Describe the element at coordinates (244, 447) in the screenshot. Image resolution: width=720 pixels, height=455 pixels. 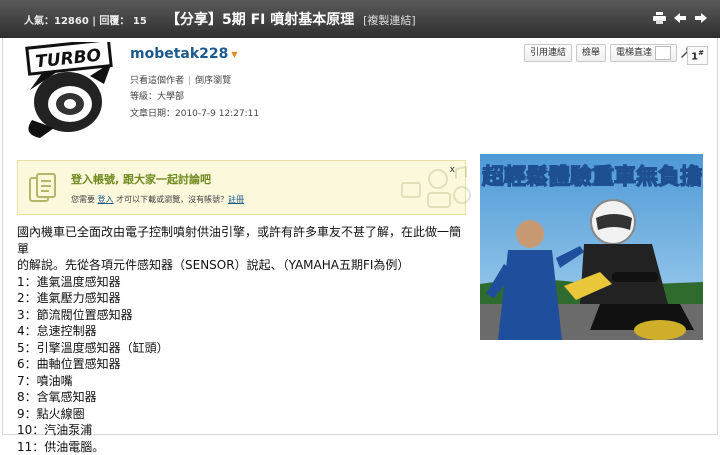
I see `sensor-list-item: 11：供油電腦。` at that location.